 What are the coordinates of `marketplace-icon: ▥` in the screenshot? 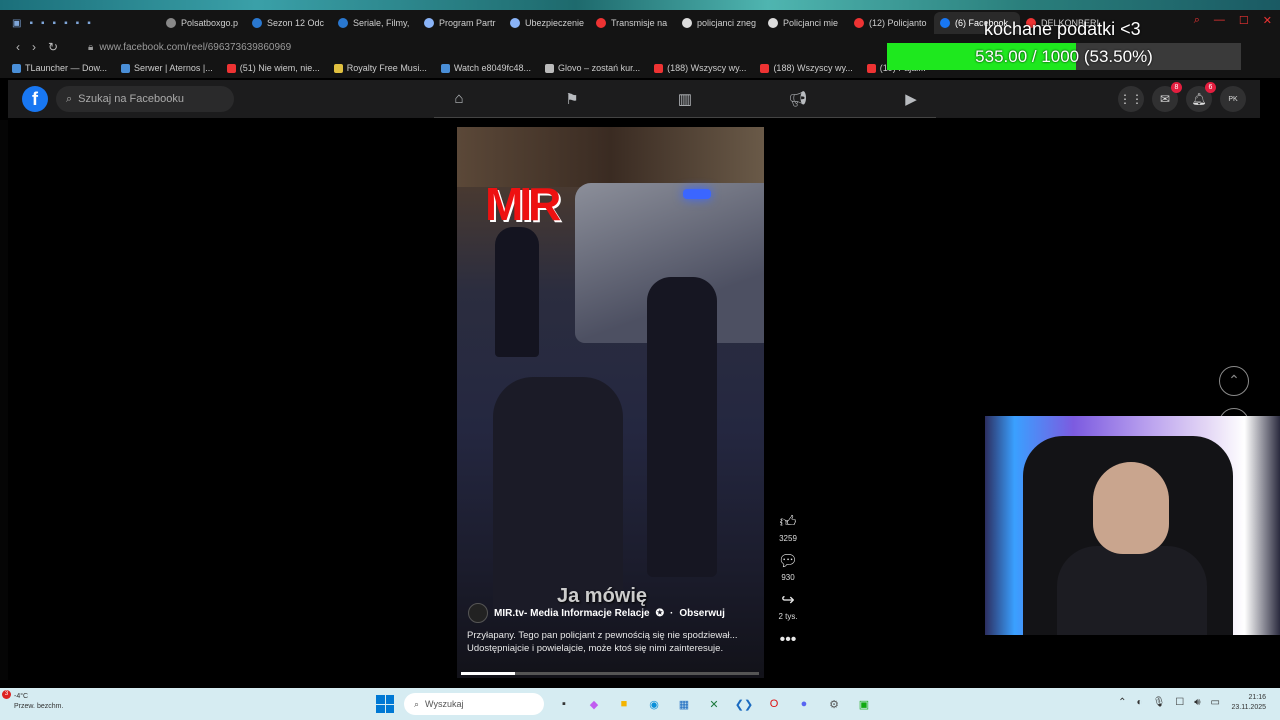 It's located at (685, 98).